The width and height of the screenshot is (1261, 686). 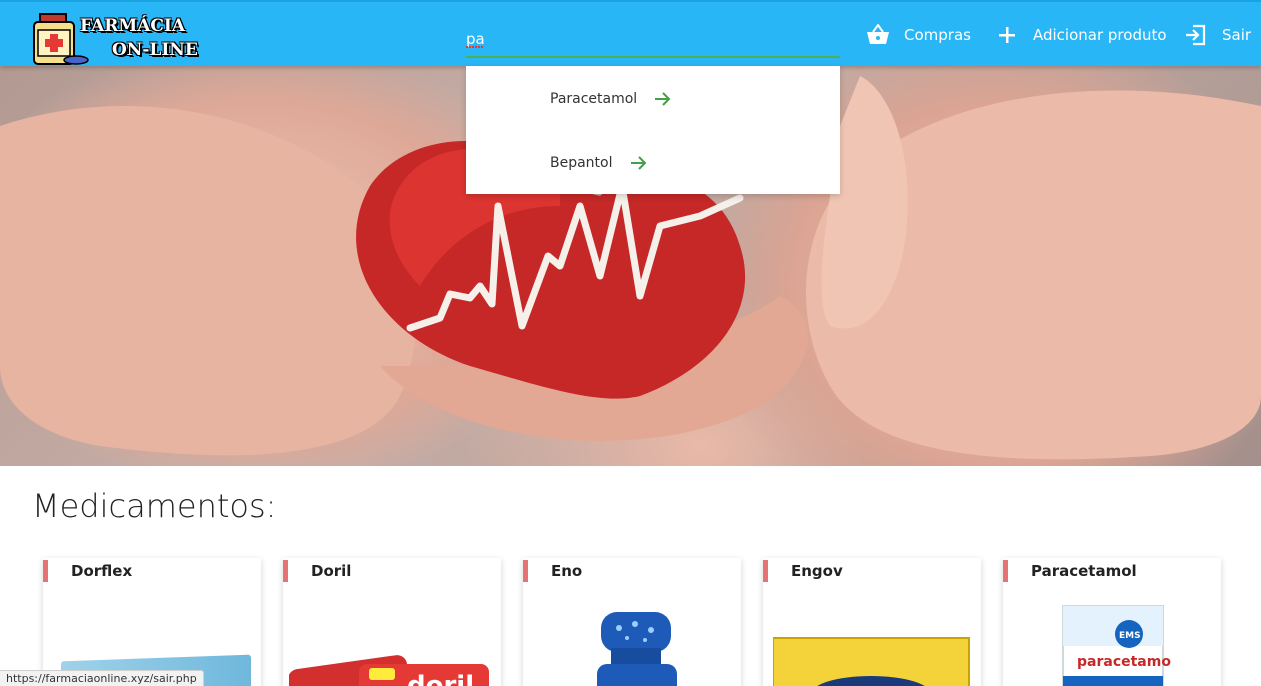 I want to click on product-card-doril: Doril doril, so click(x=392, y=622).